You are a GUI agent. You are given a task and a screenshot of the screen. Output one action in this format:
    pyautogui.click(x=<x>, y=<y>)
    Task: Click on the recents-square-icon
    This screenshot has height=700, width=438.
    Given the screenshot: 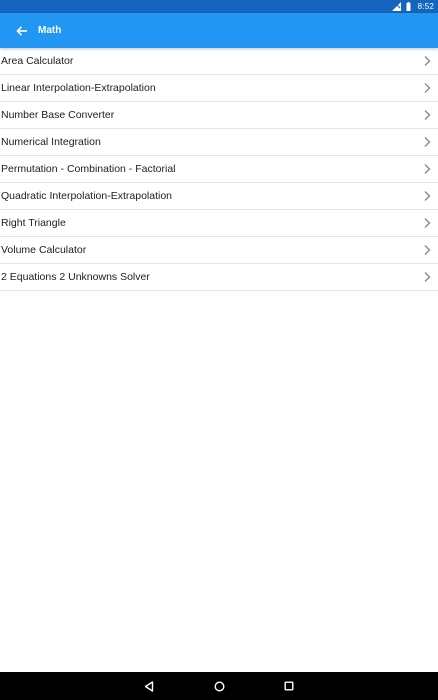 What is the action you would take?
    pyautogui.click(x=289, y=686)
    